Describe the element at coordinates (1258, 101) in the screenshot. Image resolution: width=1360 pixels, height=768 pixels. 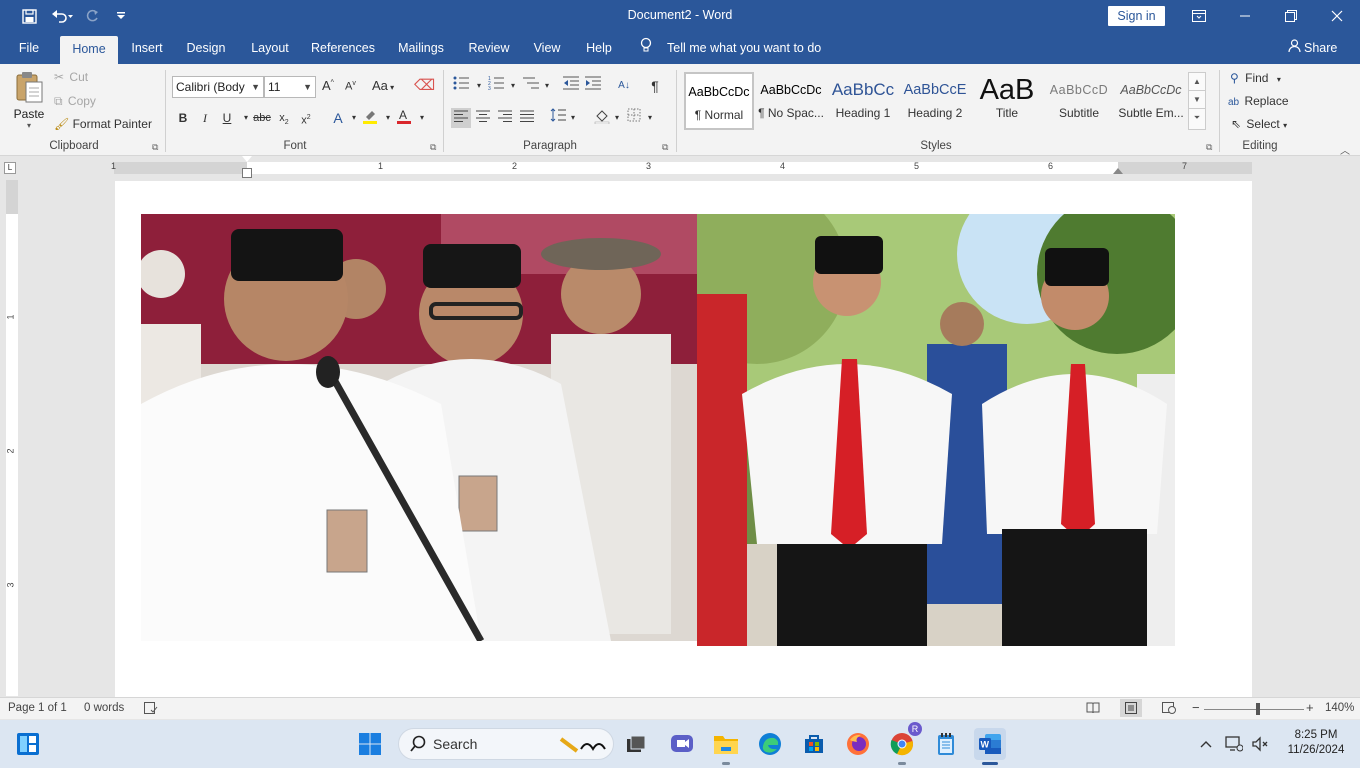
I see `replace-button: ab Replace` at that location.